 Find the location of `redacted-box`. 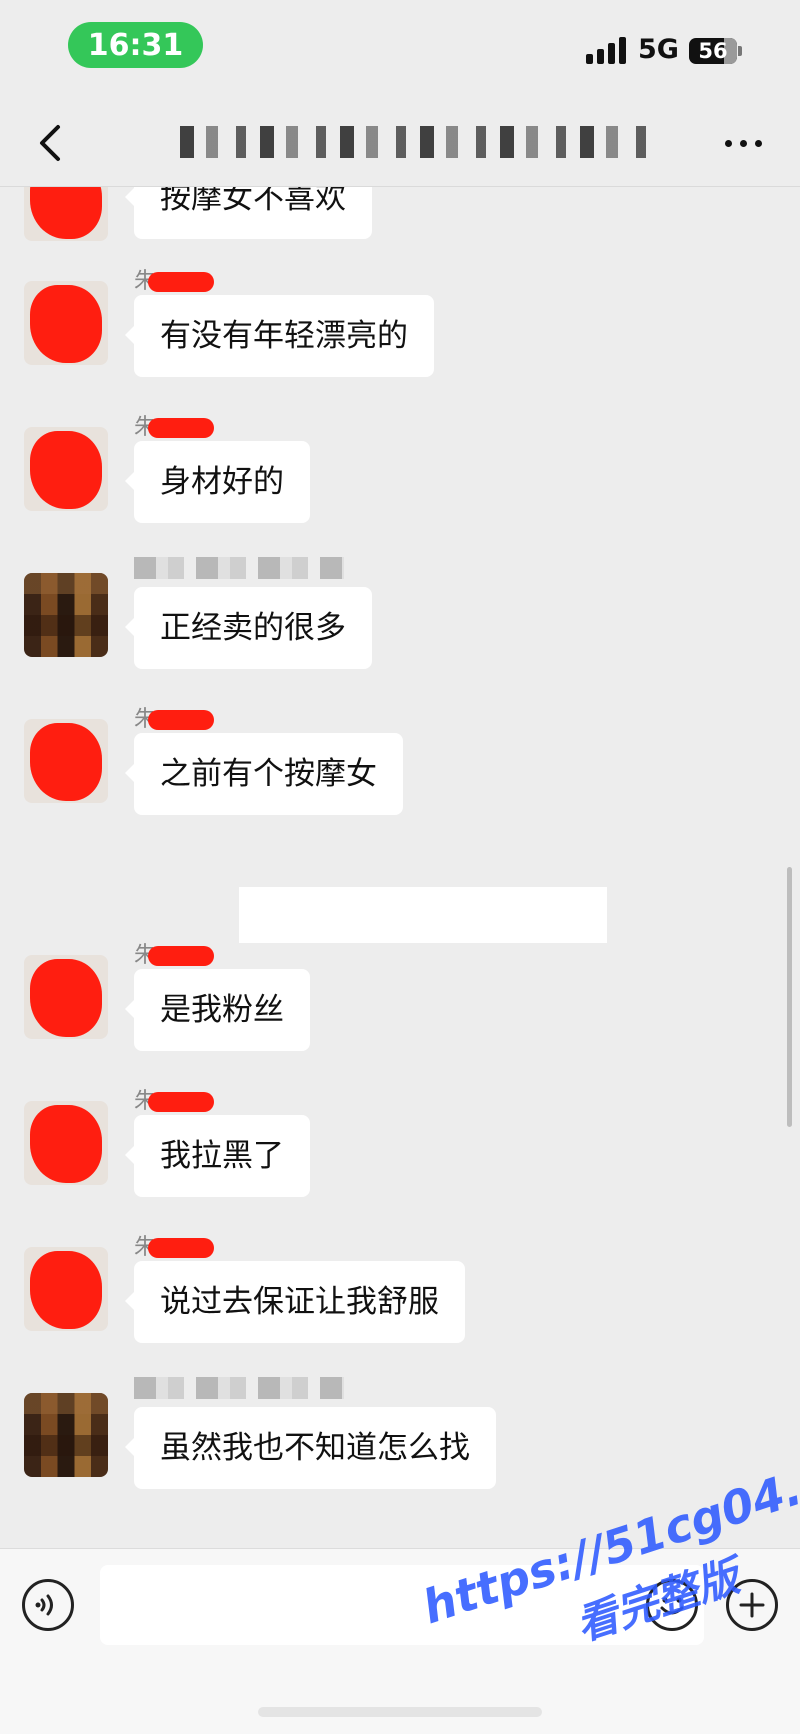

redacted-box is located at coordinates (423, 915).